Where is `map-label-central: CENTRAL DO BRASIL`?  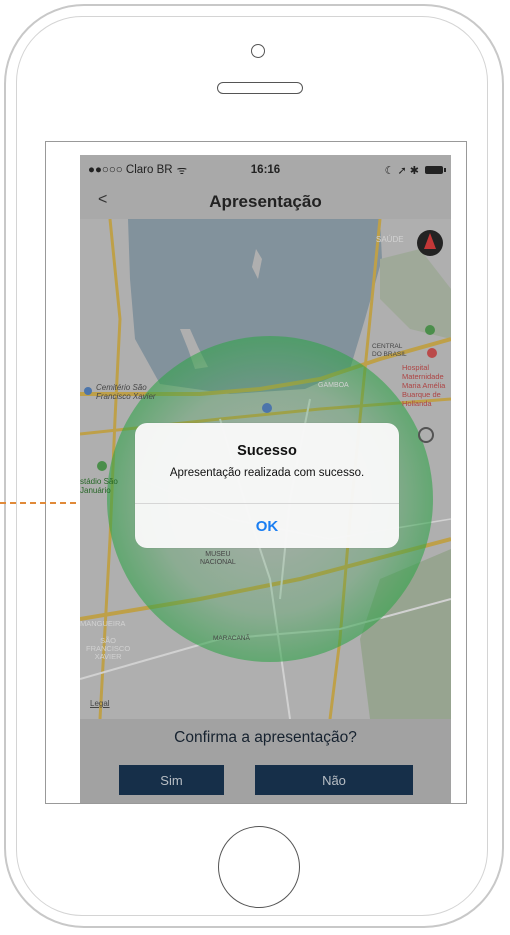
map-label-central: CENTRAL DO BRASIL is located at coordinates (389, 350).